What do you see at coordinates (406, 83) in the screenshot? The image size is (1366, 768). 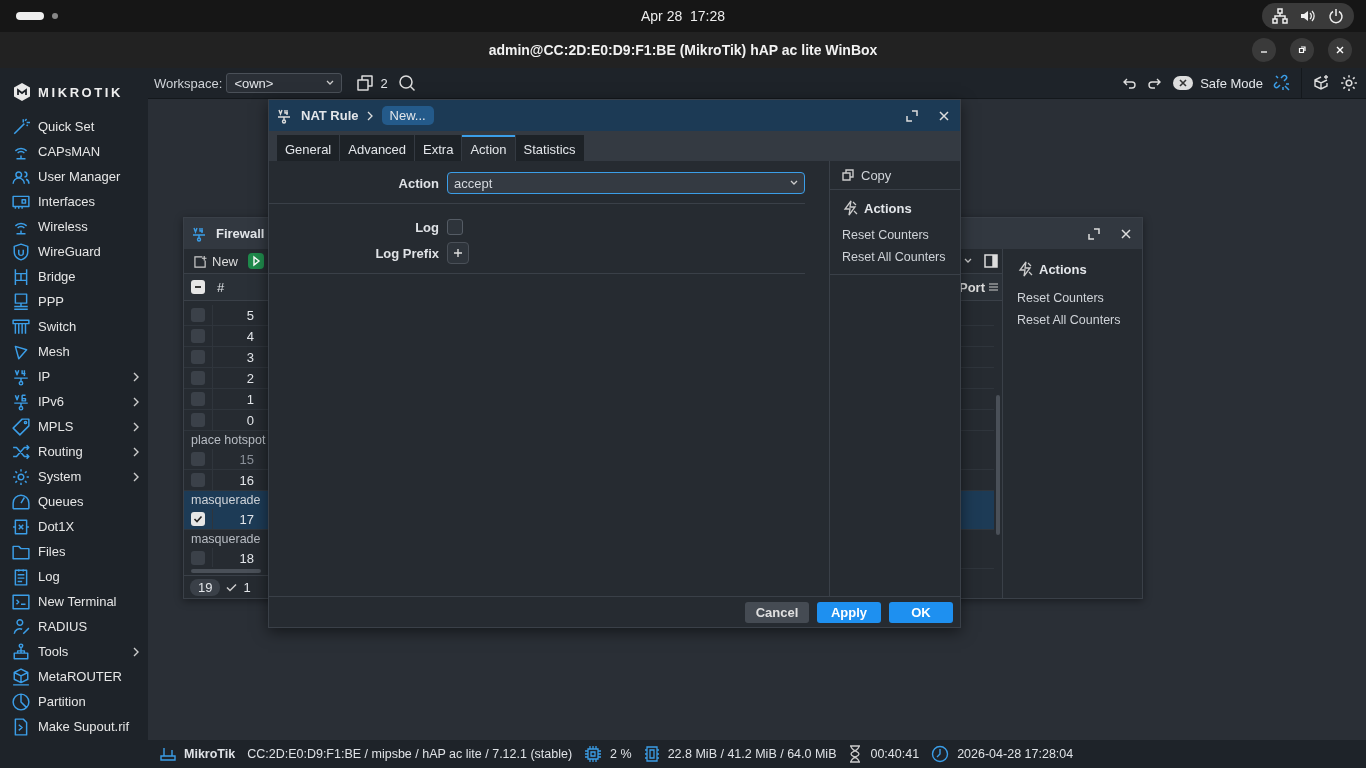 I see `search-icon` at bounding box center [406, 83].